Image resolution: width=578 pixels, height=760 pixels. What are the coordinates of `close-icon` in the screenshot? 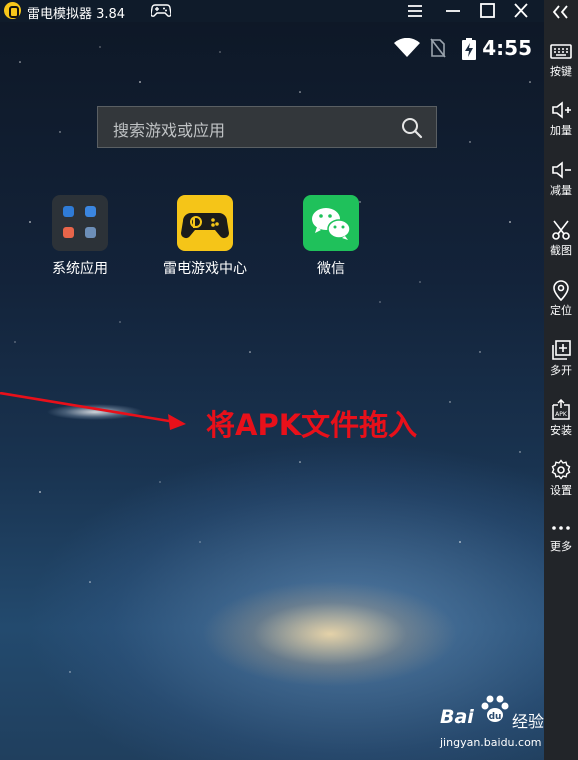 It's located at (521, 10).